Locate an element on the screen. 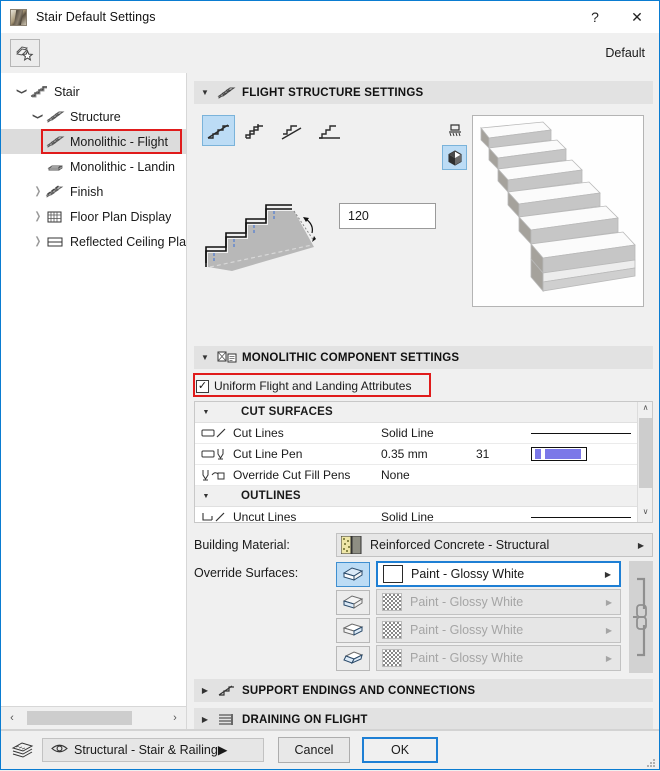 This screenshot has height=771, width=660. top-surface-icon is located at coordinates (353, 574).